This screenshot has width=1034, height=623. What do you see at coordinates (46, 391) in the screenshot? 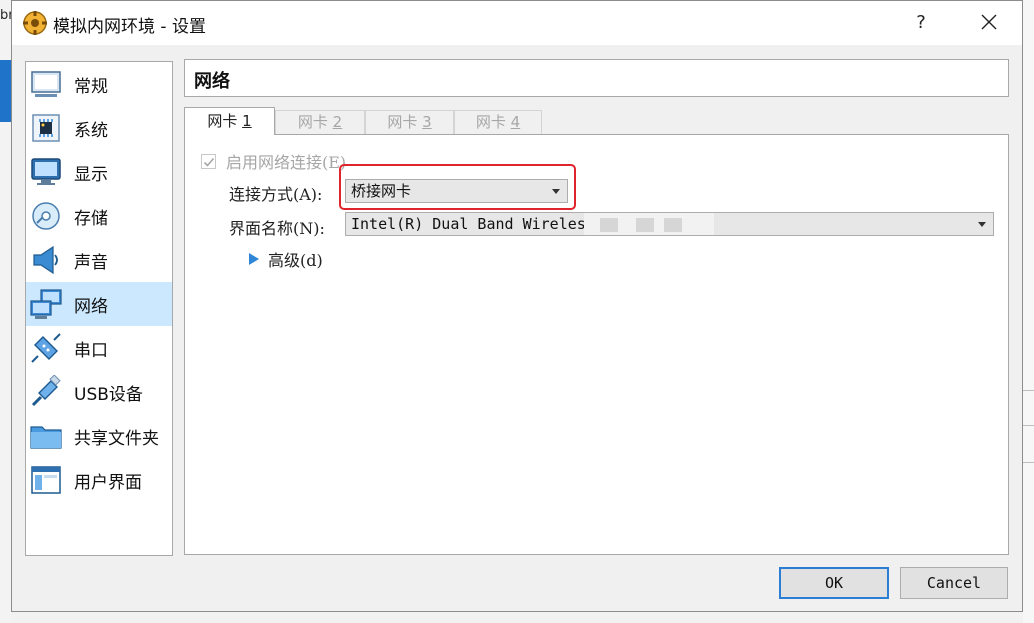
I see `usb-icon` at bounding box center [46, 391].